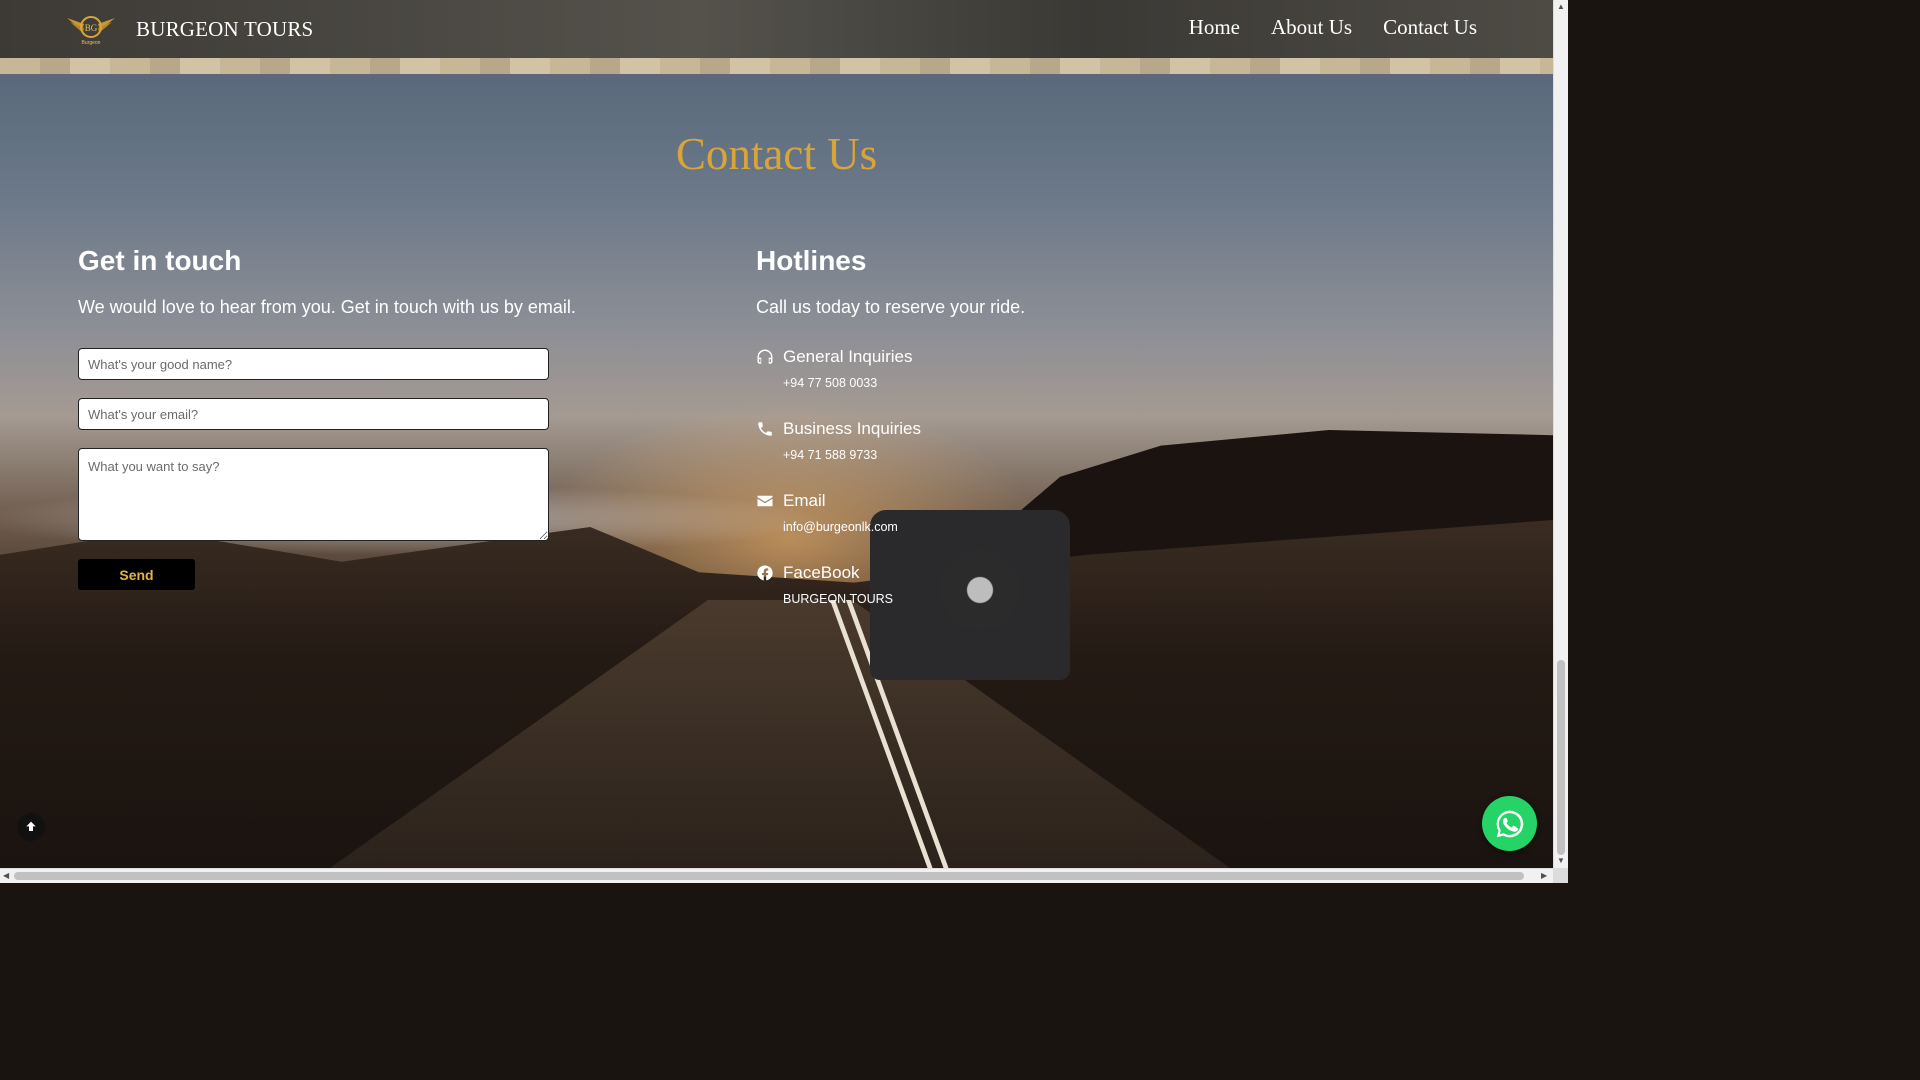 This screenshot has width=1920, height=1080. I want to click on contact-email: Email info@burgeonlk.com, so click(827, 512).